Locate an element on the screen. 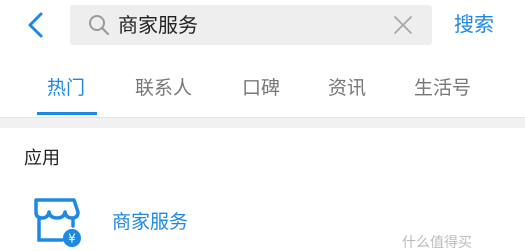 The image size is (525, 251). tab-news: 资讯 is located at coordinates (347, 88).